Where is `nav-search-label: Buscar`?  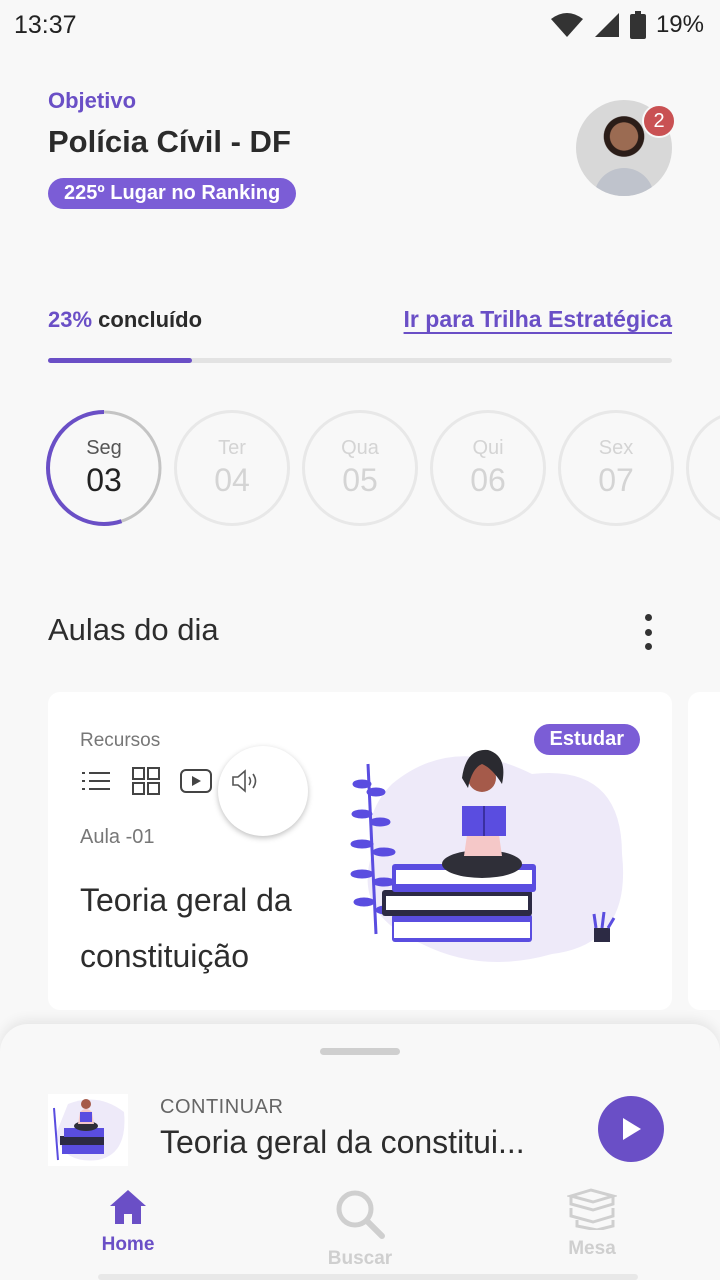
nav-search-label: Buscar is located at coordinates (360, 1258).